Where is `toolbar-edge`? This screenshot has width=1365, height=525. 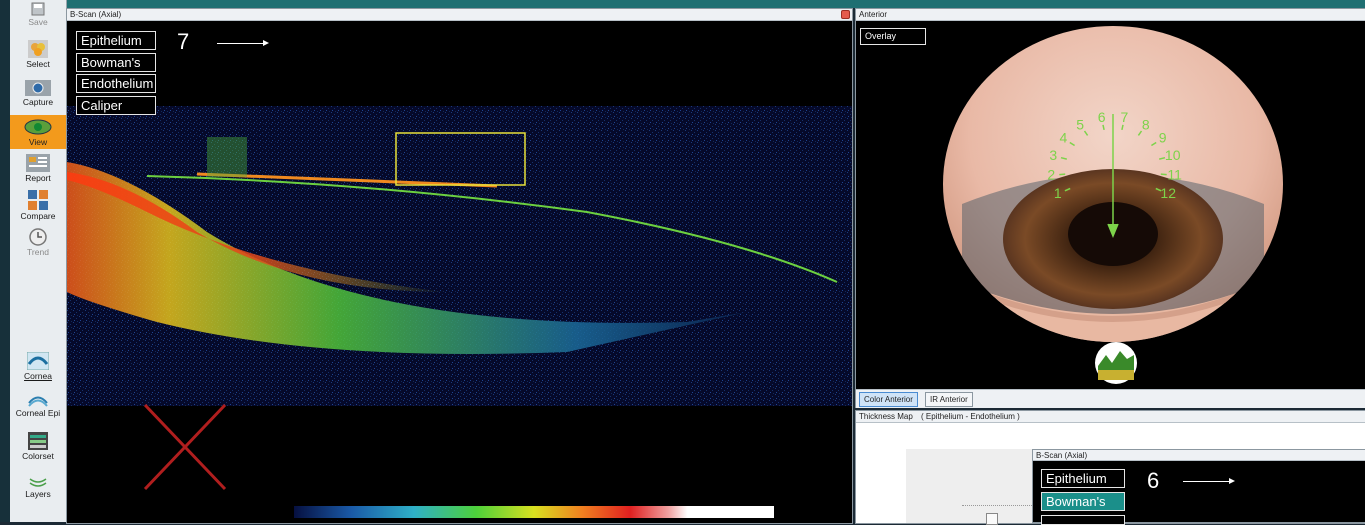
toolbar-edge is located at coordinates (5, 261).